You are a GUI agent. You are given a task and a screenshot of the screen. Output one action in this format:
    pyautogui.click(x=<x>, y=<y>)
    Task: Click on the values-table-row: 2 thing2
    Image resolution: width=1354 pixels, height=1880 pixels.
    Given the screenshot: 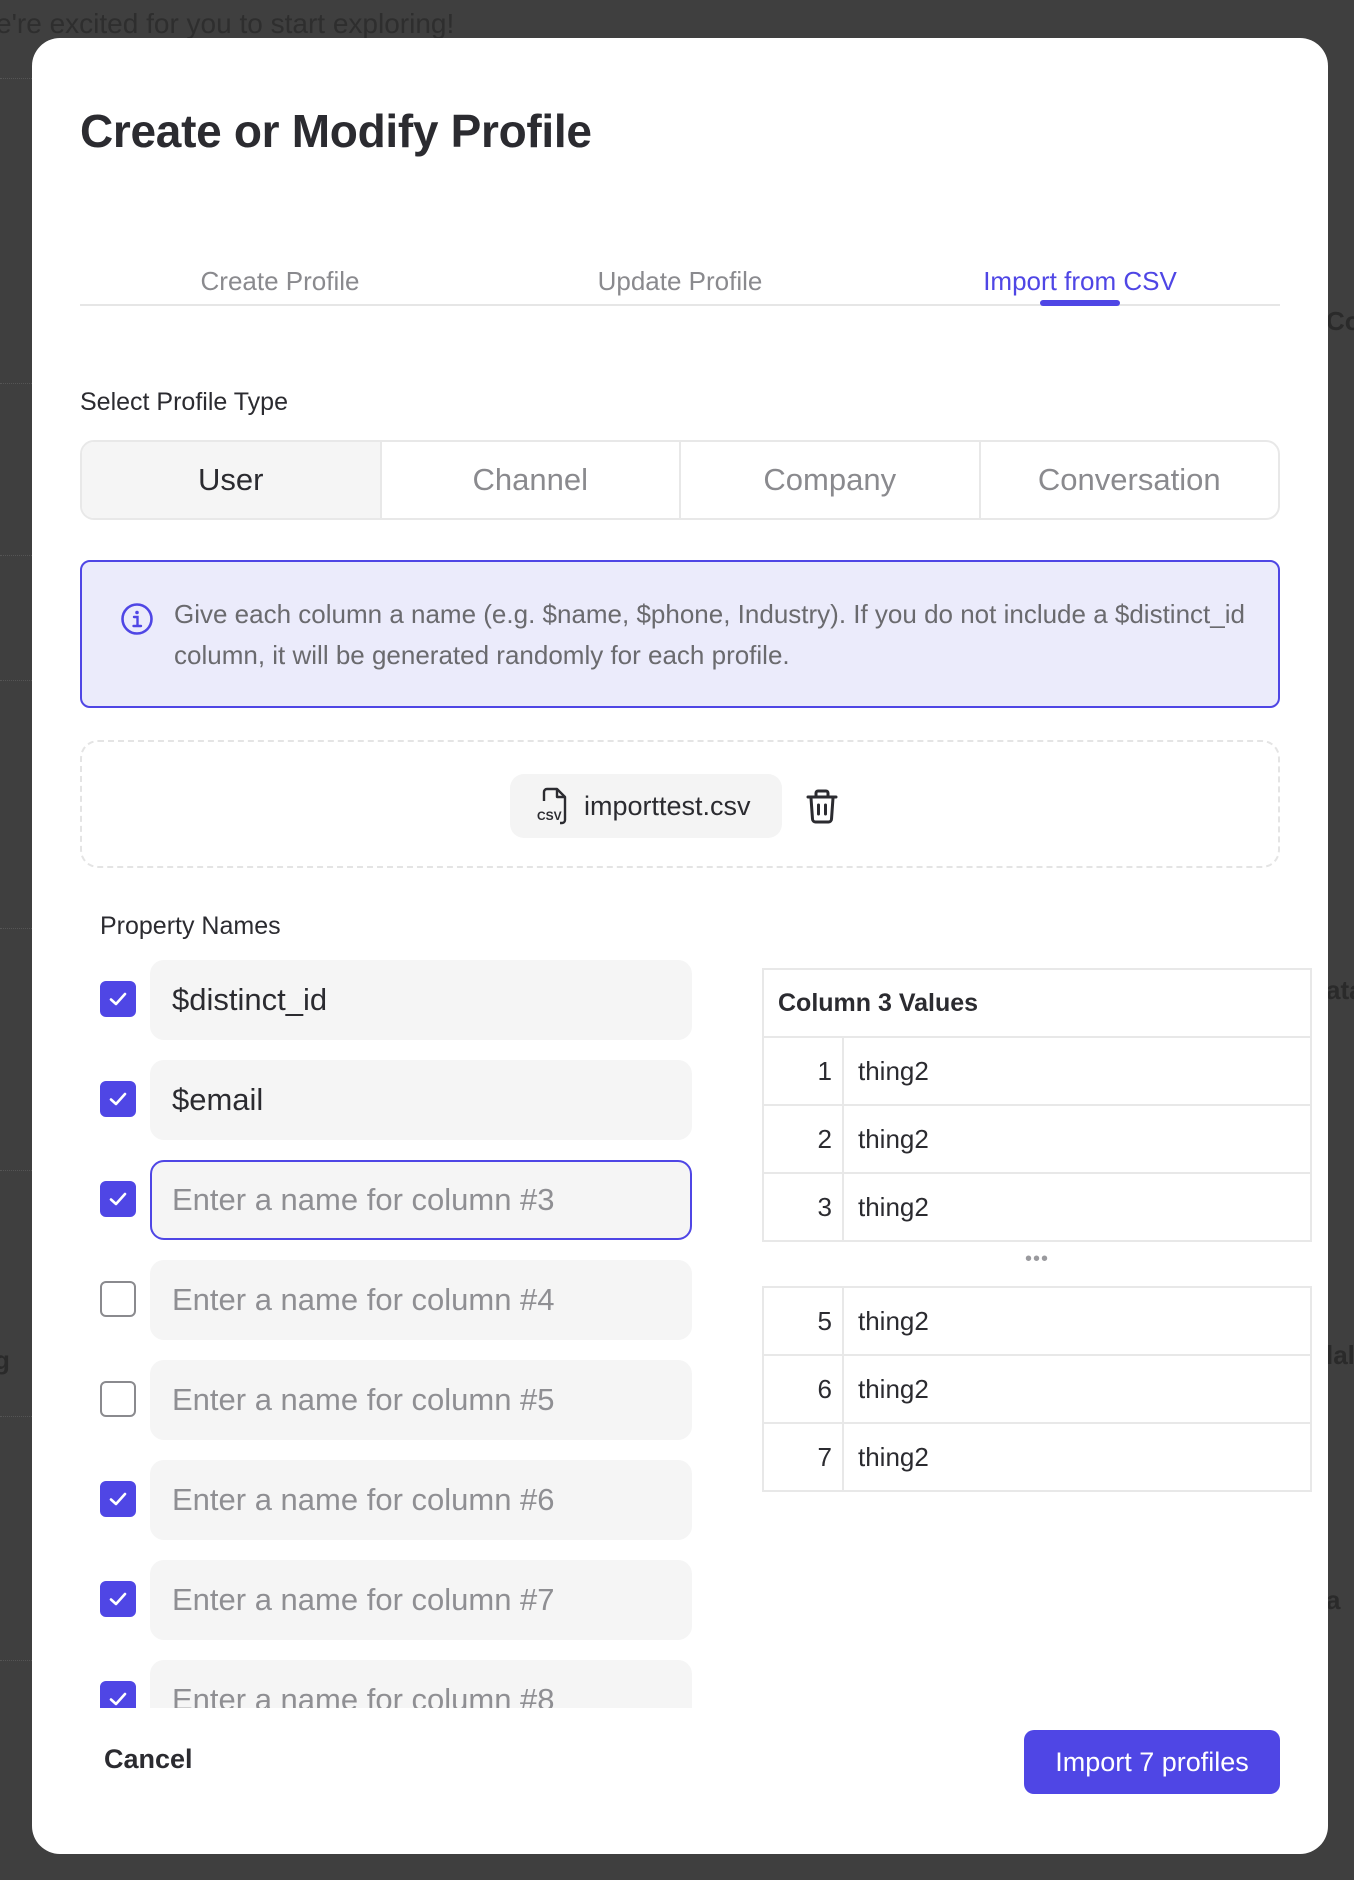 What is the action you would take?
    pyautogui.click(x=1037, y=1139)
    